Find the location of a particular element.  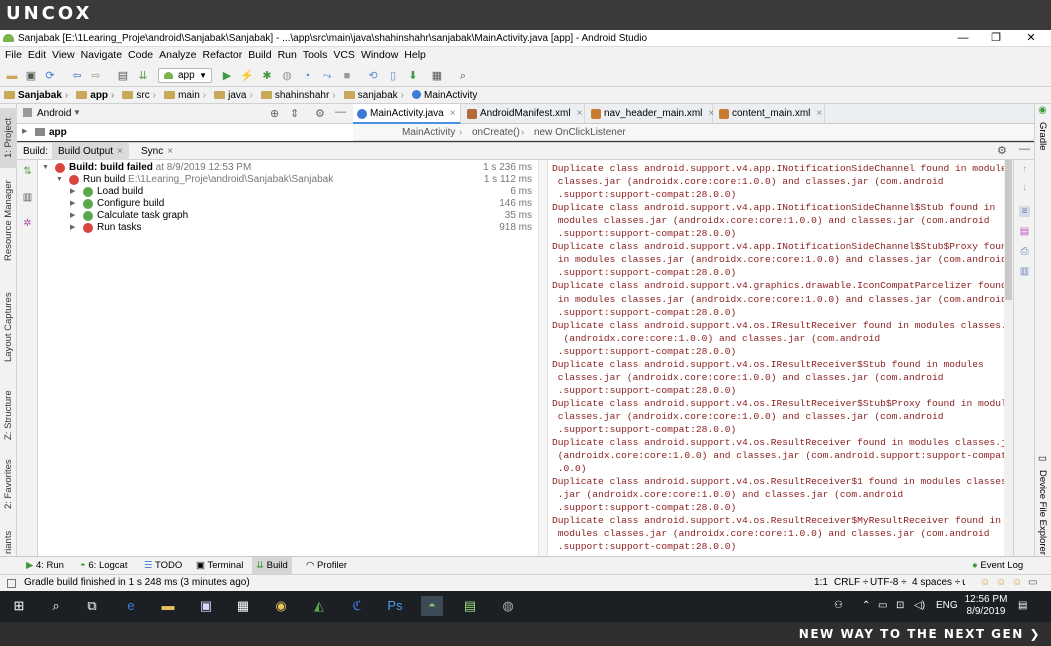

console-scrollbar is located at coordinates (1008, 358).